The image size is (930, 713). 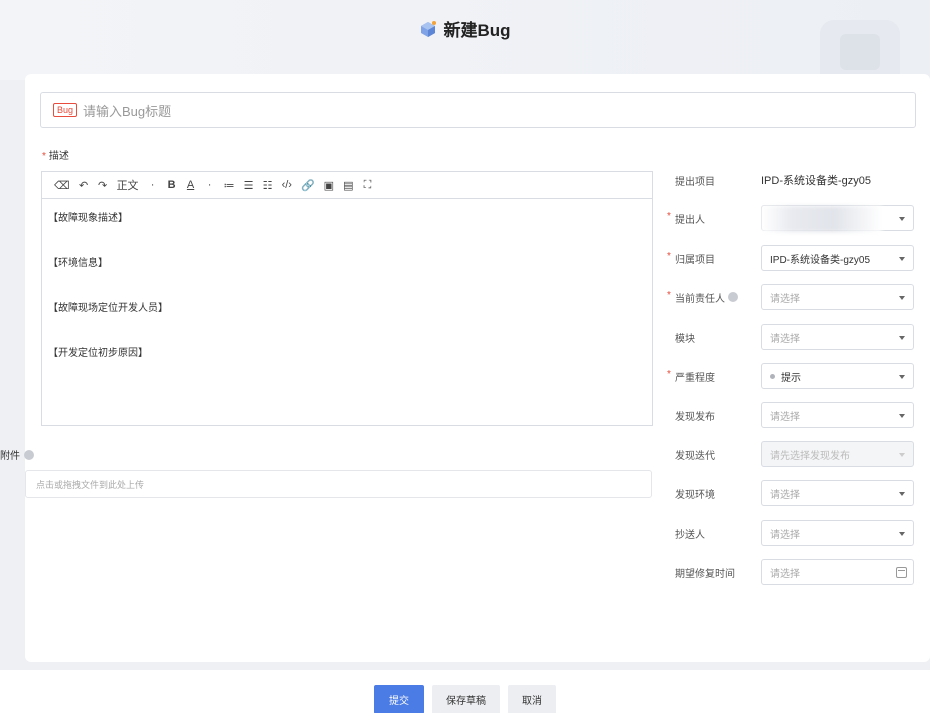 I want to click on environment-label: 发现环境, so click(x=695, y=495).